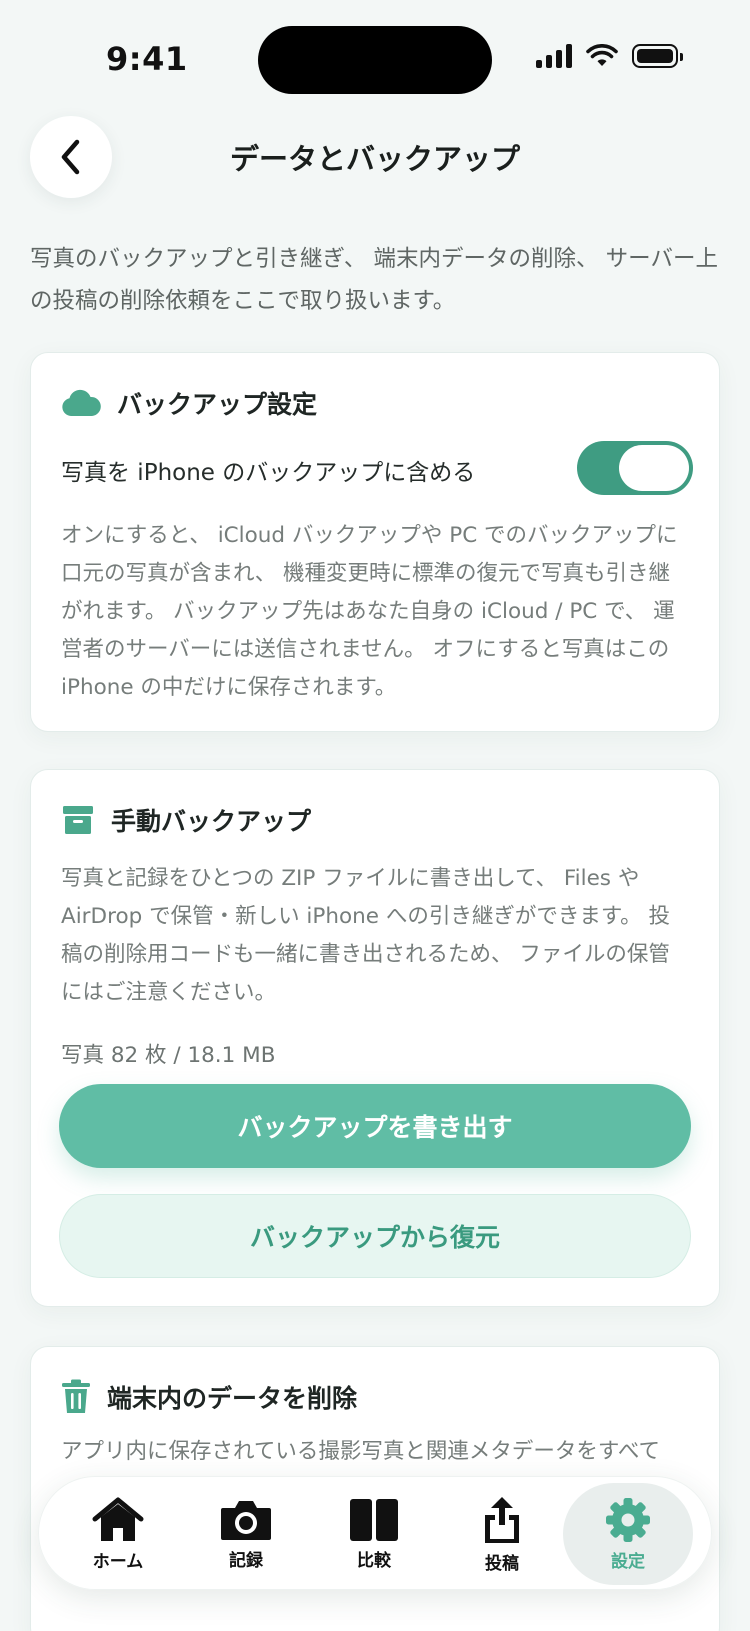 This screenshot has width=750, height=1631. I want to click on status-icons, so click(609, 56).